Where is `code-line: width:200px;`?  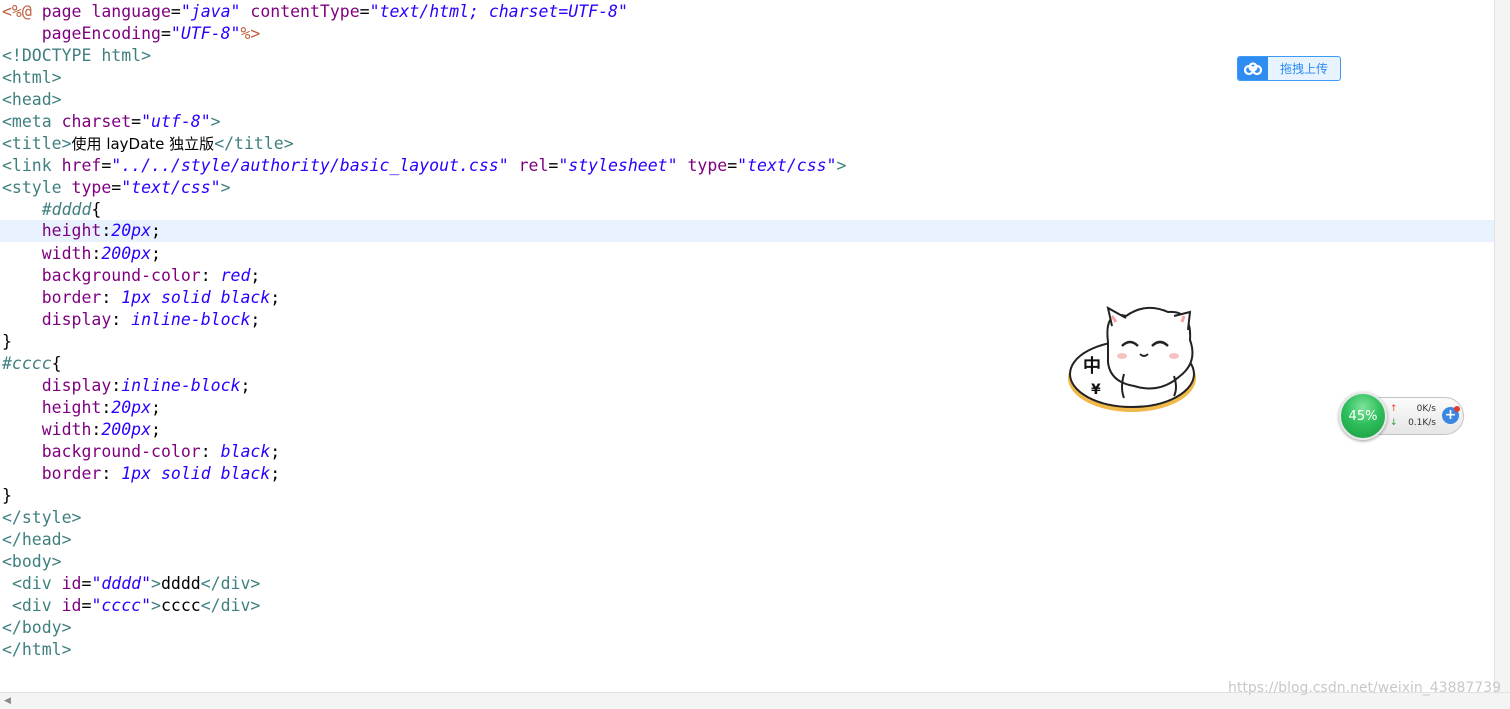
code-line: width:200px; is located at coordinates (81, 254).